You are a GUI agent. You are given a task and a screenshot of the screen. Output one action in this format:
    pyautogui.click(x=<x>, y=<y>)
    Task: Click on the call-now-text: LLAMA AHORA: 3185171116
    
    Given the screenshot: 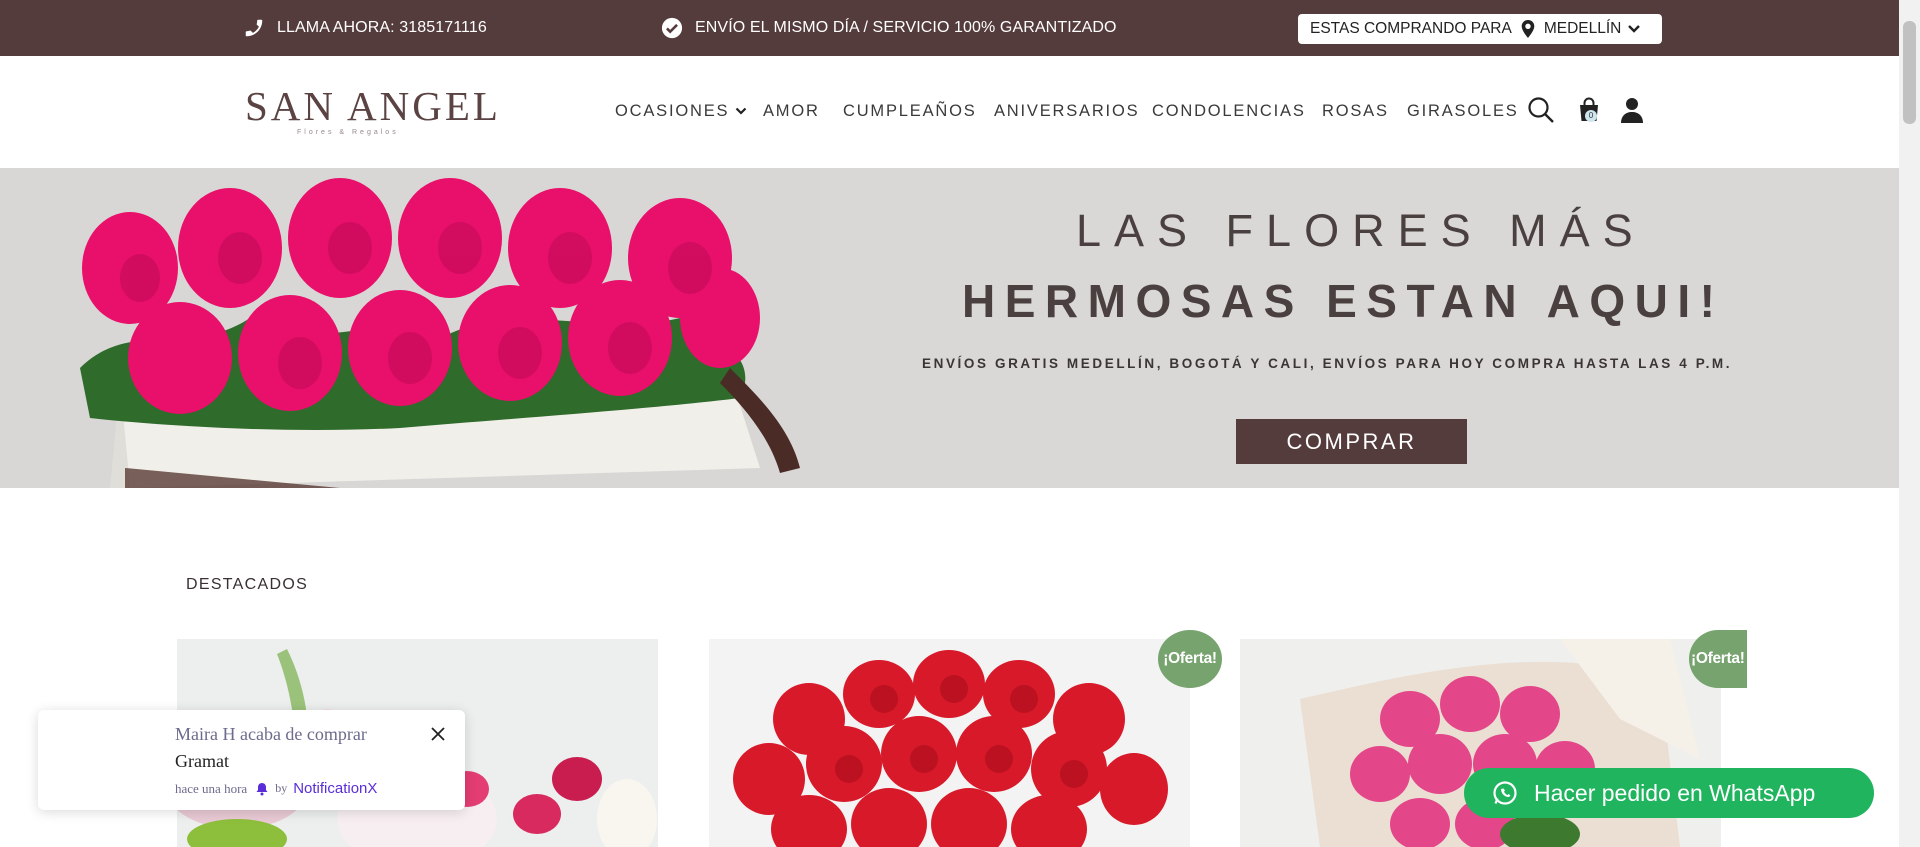 What is the action you would take?
    pyautogui.click(x=382, y=27)
    